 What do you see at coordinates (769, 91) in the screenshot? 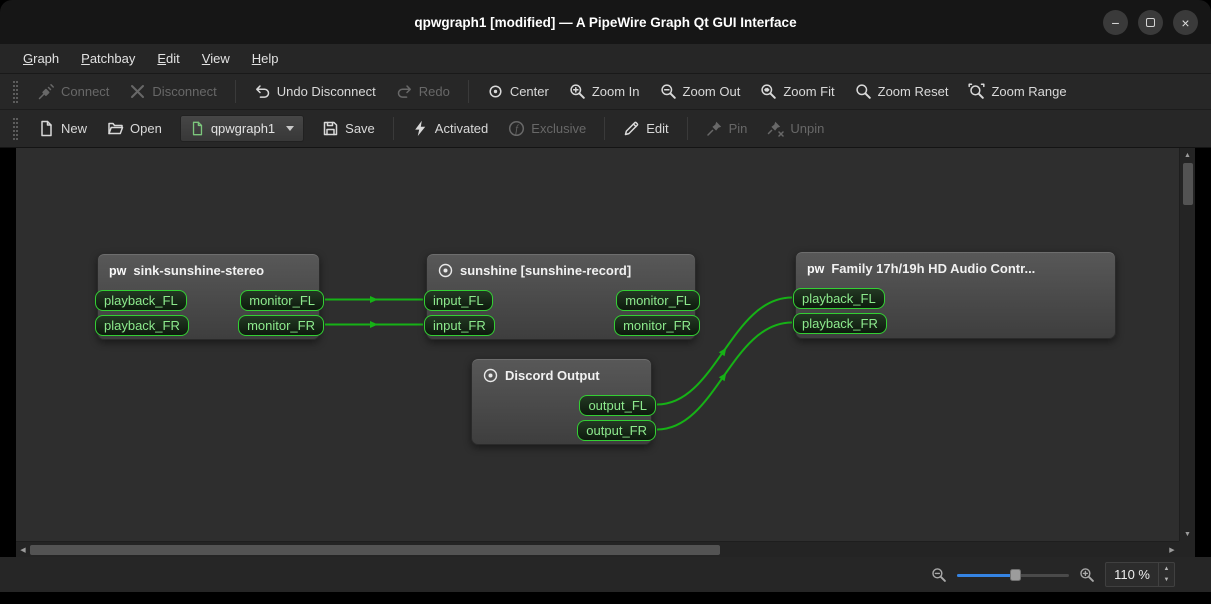
I see `zoom-fit-icon` at bounding box center [769, 91].